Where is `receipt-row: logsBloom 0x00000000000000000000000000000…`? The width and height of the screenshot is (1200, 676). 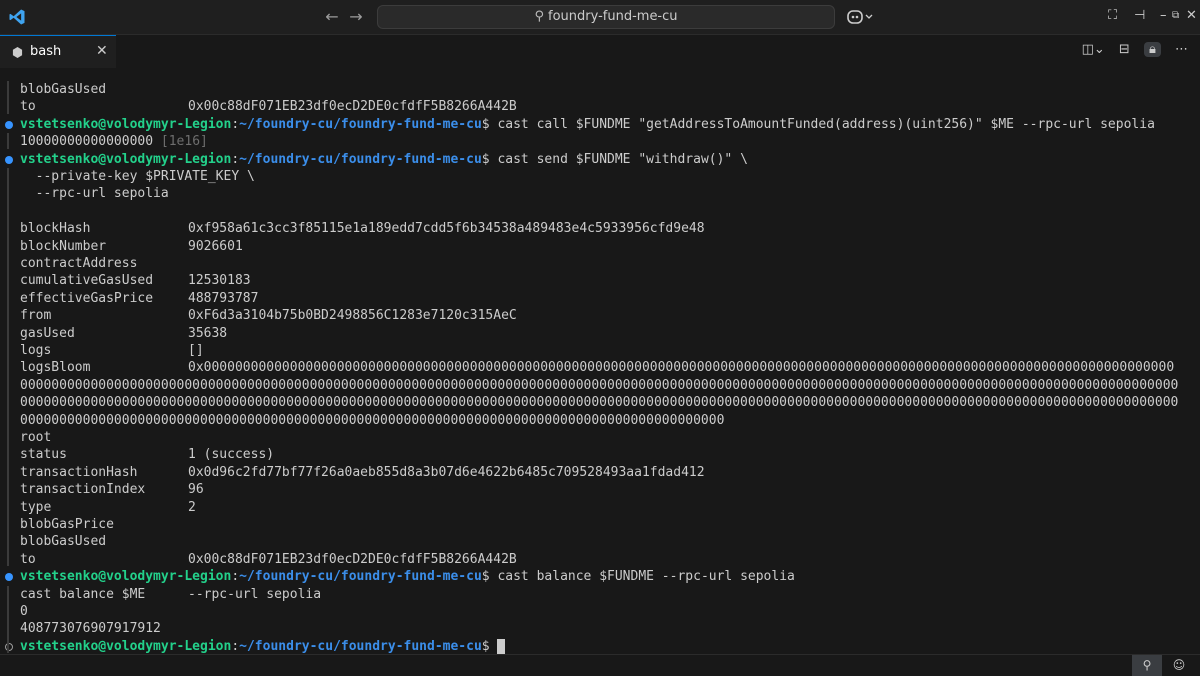
receipt-row: logsBloom 0x00000000000000000000000000000… is located at coordinates (597, 367).